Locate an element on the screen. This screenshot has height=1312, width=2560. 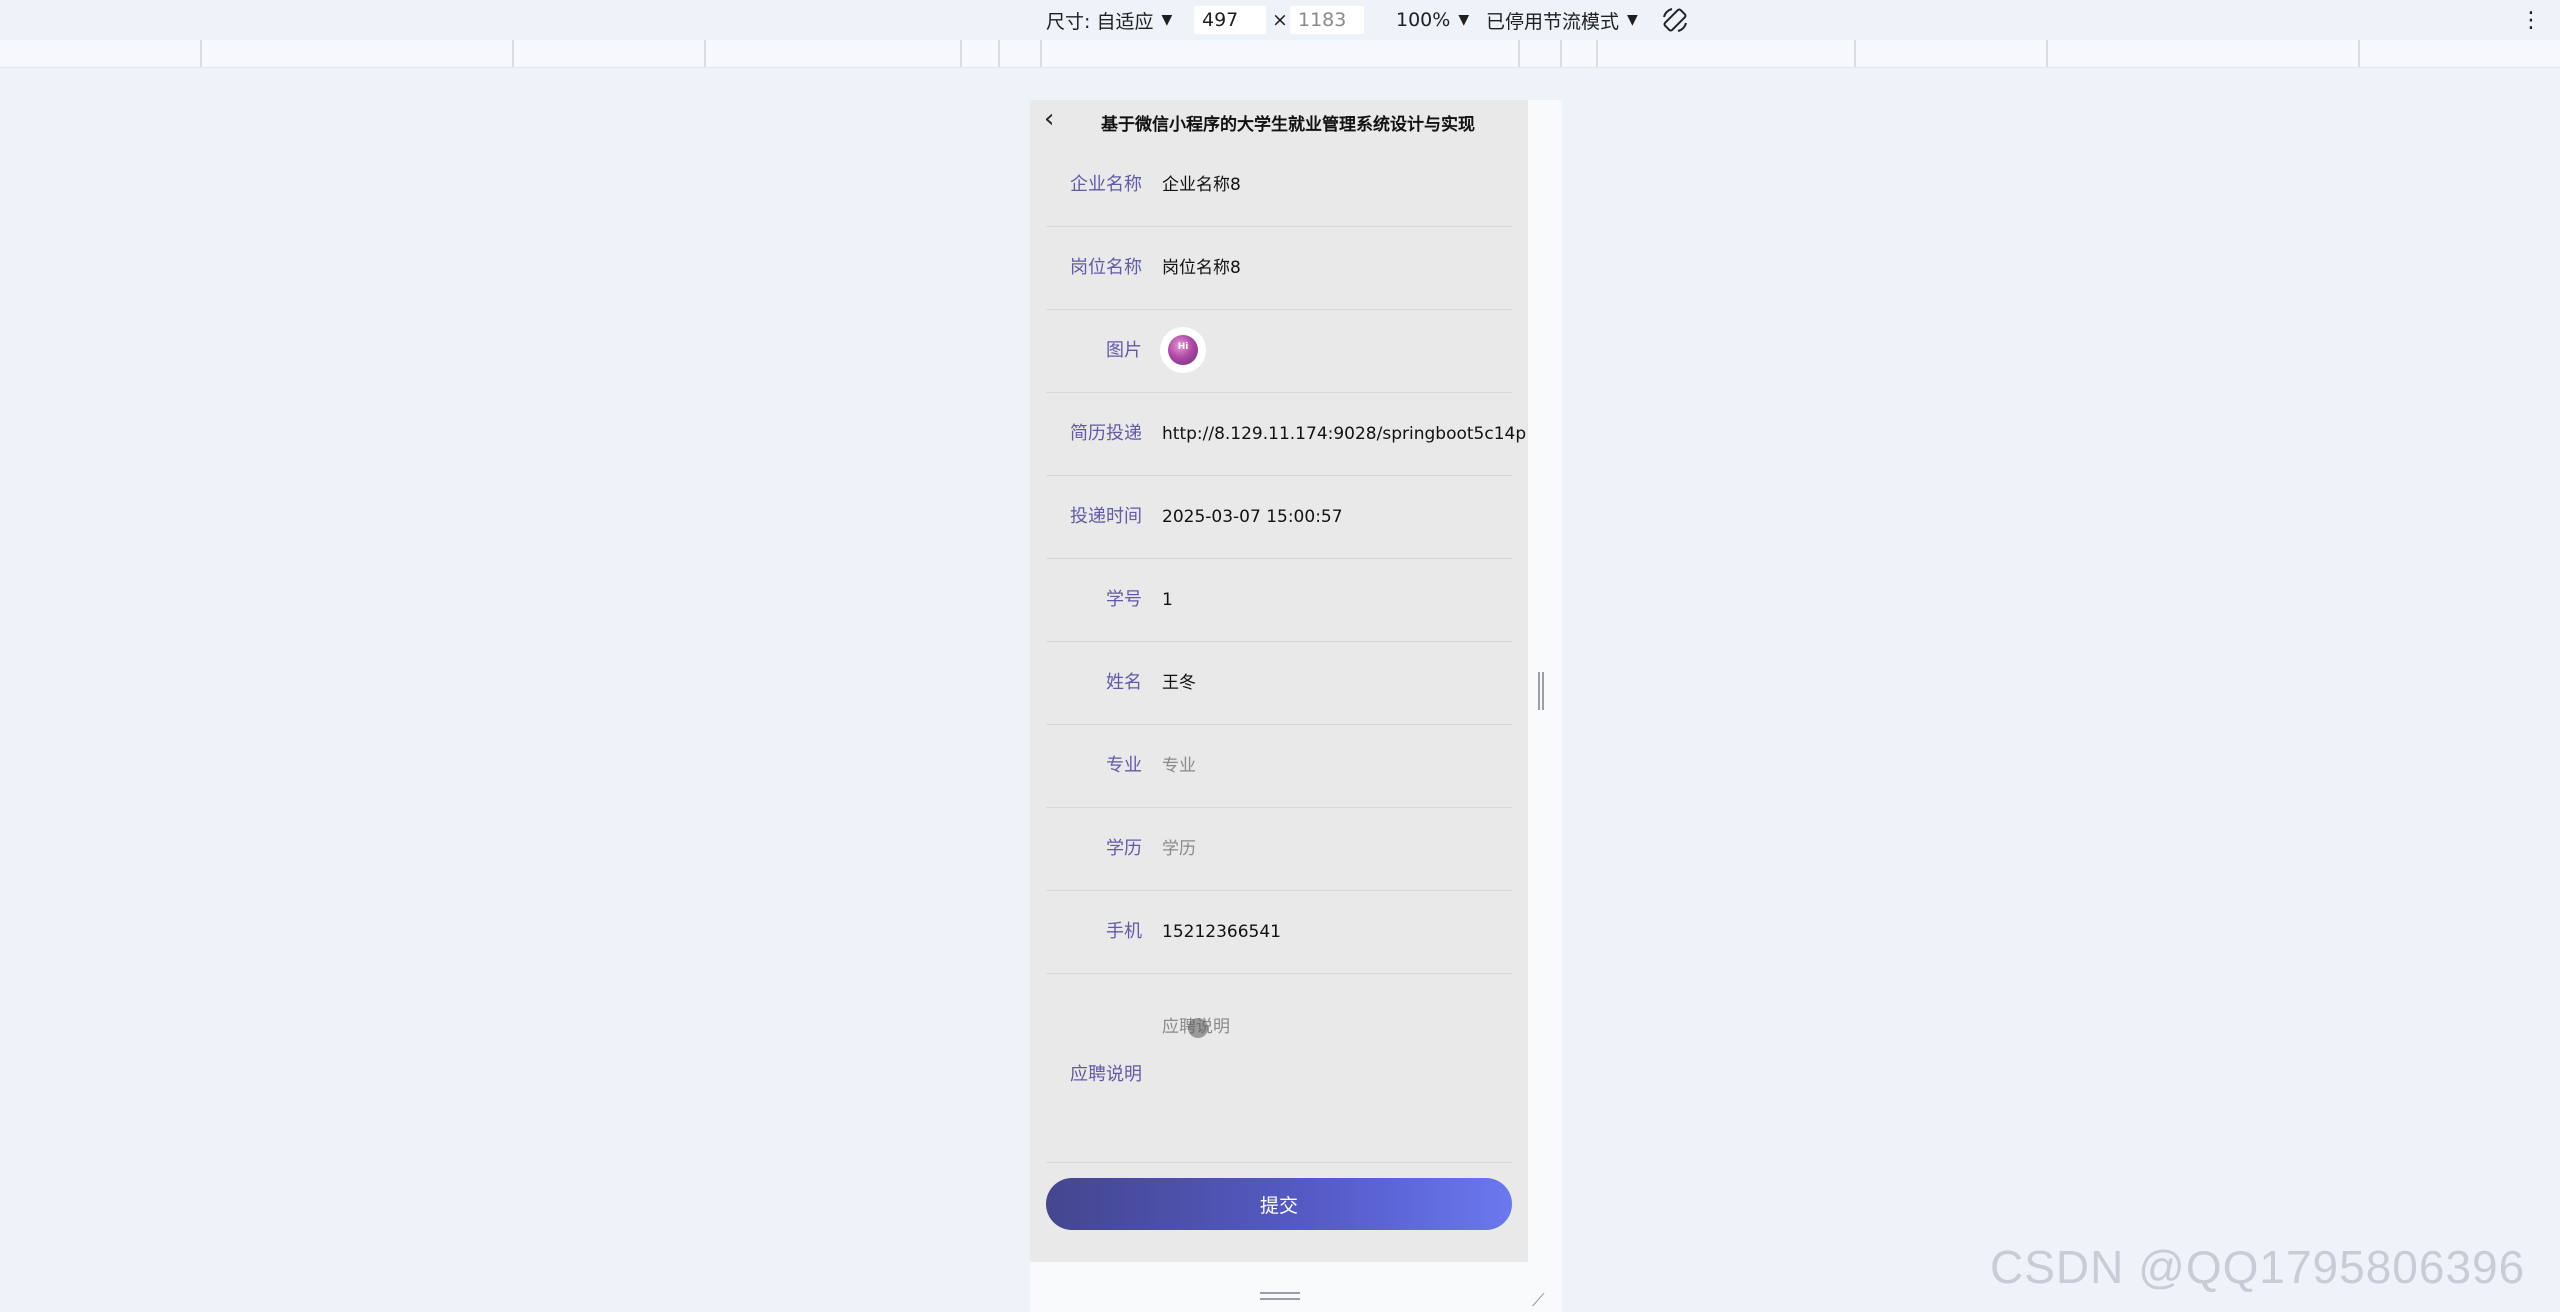
field-position-name: 岗位名称 岗位名称8 is located at coordinates (1279, 268).